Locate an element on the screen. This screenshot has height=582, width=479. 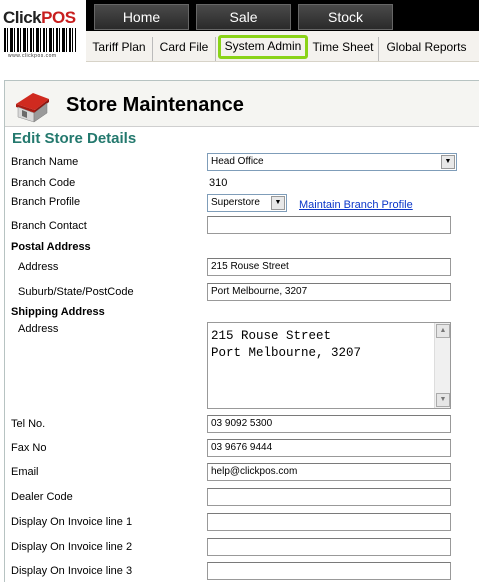
shipping-address-text: 215 Rouse Street Port Melbourne, 3207 is located at coordinates (286, 344).